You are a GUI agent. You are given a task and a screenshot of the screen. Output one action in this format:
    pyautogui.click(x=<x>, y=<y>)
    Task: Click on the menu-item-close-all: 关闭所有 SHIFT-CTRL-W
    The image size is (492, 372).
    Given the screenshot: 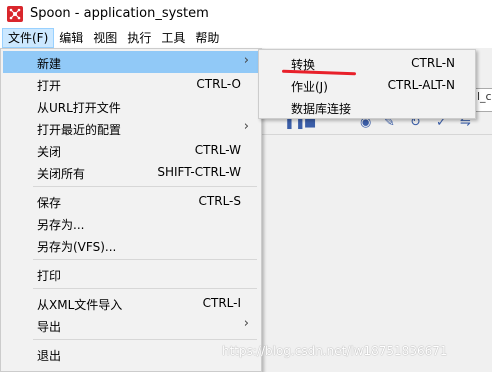 What is the action you would take?
    pyautogui.click(x=131, y=172)
    